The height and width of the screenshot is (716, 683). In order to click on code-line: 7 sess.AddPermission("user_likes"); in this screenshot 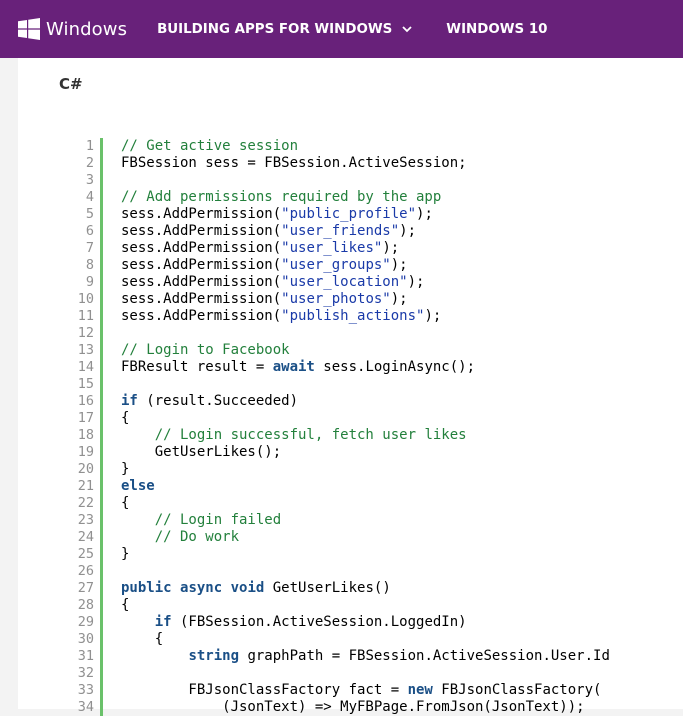, I will do `click(350, 248)`.